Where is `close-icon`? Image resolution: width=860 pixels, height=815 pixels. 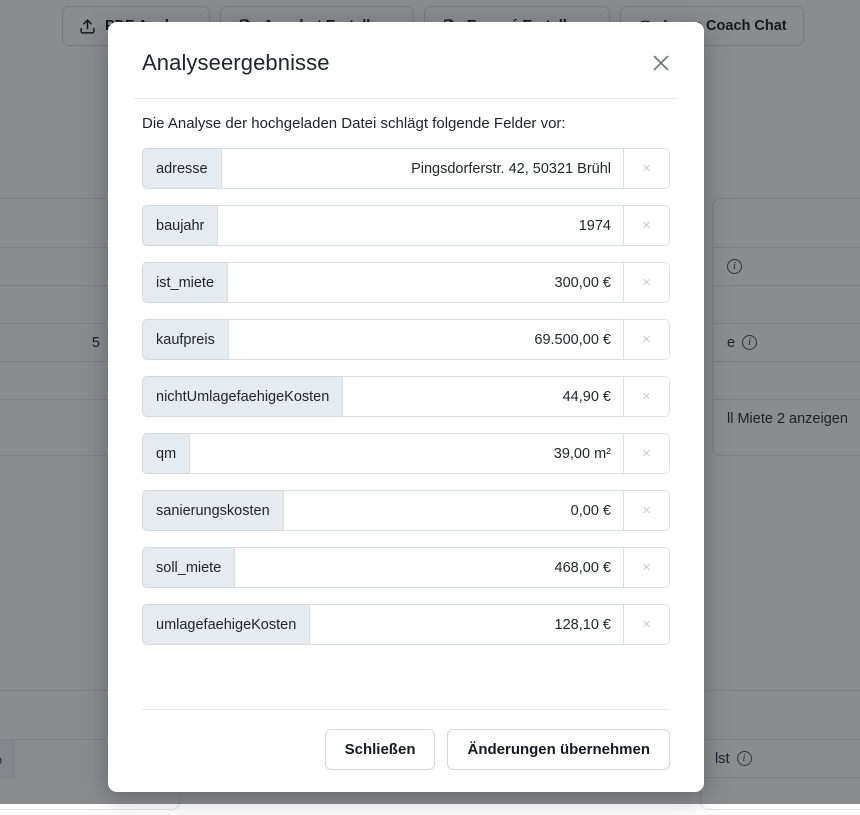 close-icon is located at coordinates (661, 63).